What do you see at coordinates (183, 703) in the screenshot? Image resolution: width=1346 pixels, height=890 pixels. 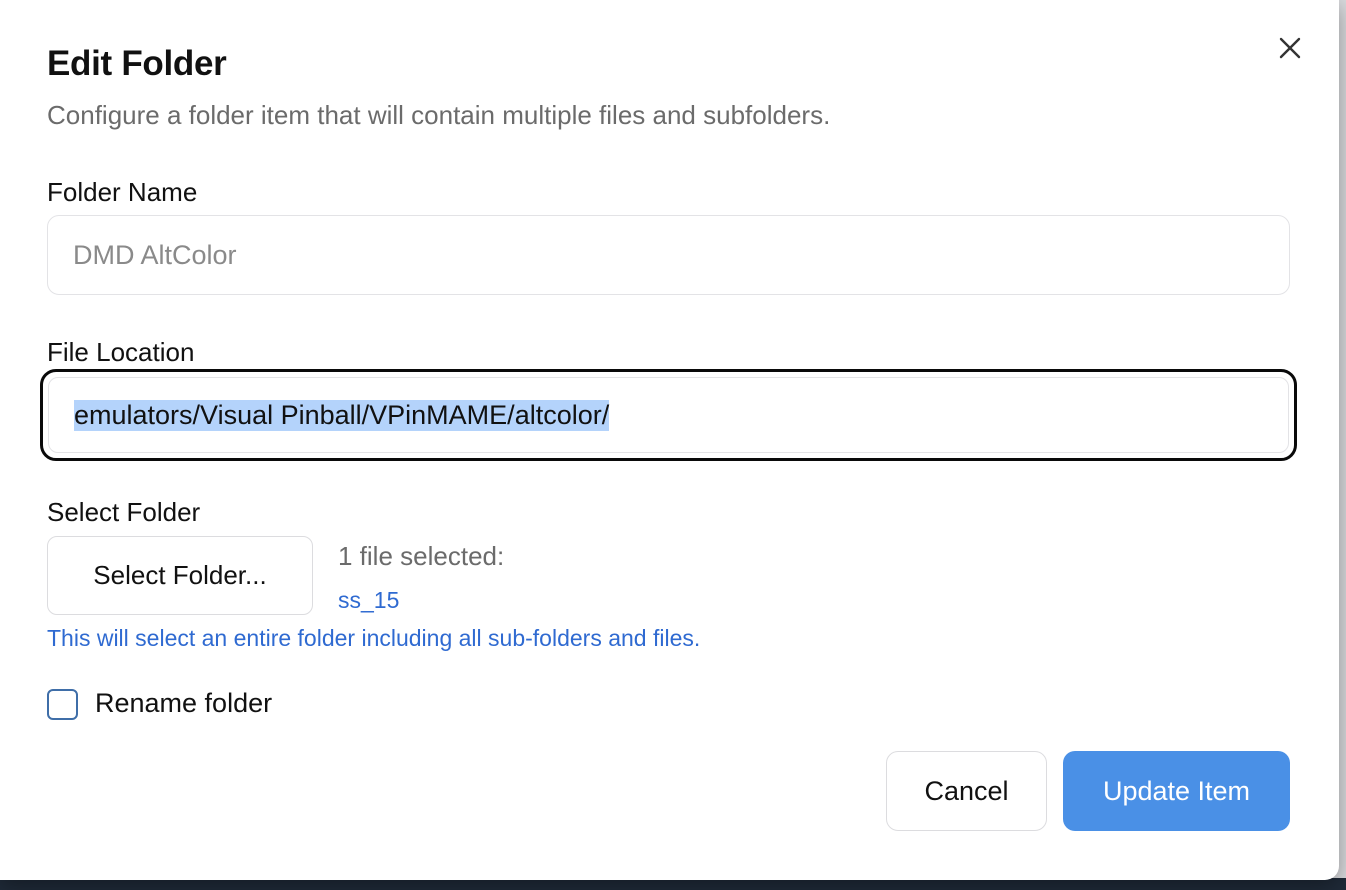 I see `rename-folder-label: Rename folder` at bounding box center [183, 703].